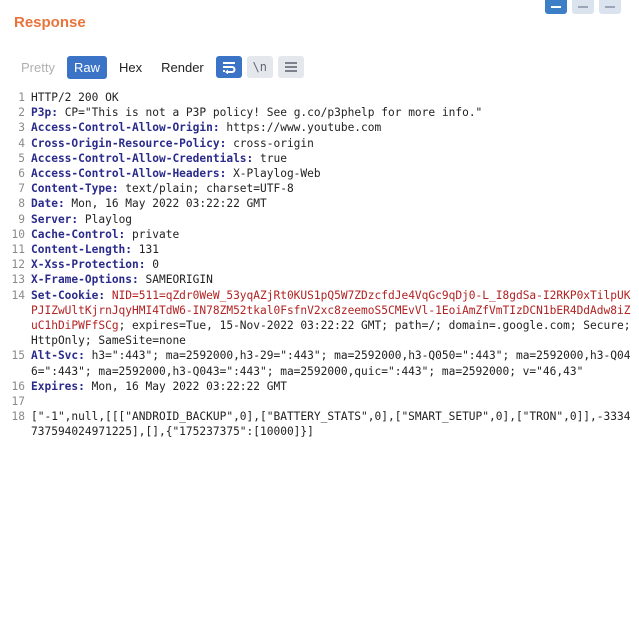 This screenshot has width=639, height=639. I want to click on line-number: 17, so click(18, 402).